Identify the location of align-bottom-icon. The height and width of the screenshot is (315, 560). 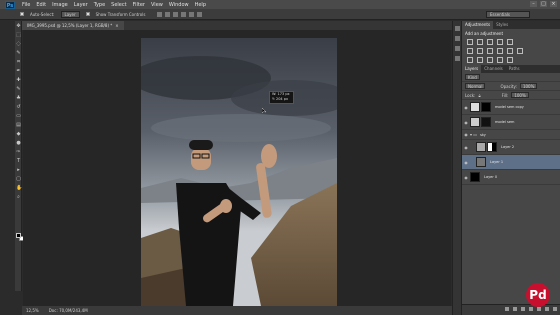
(176, 14).